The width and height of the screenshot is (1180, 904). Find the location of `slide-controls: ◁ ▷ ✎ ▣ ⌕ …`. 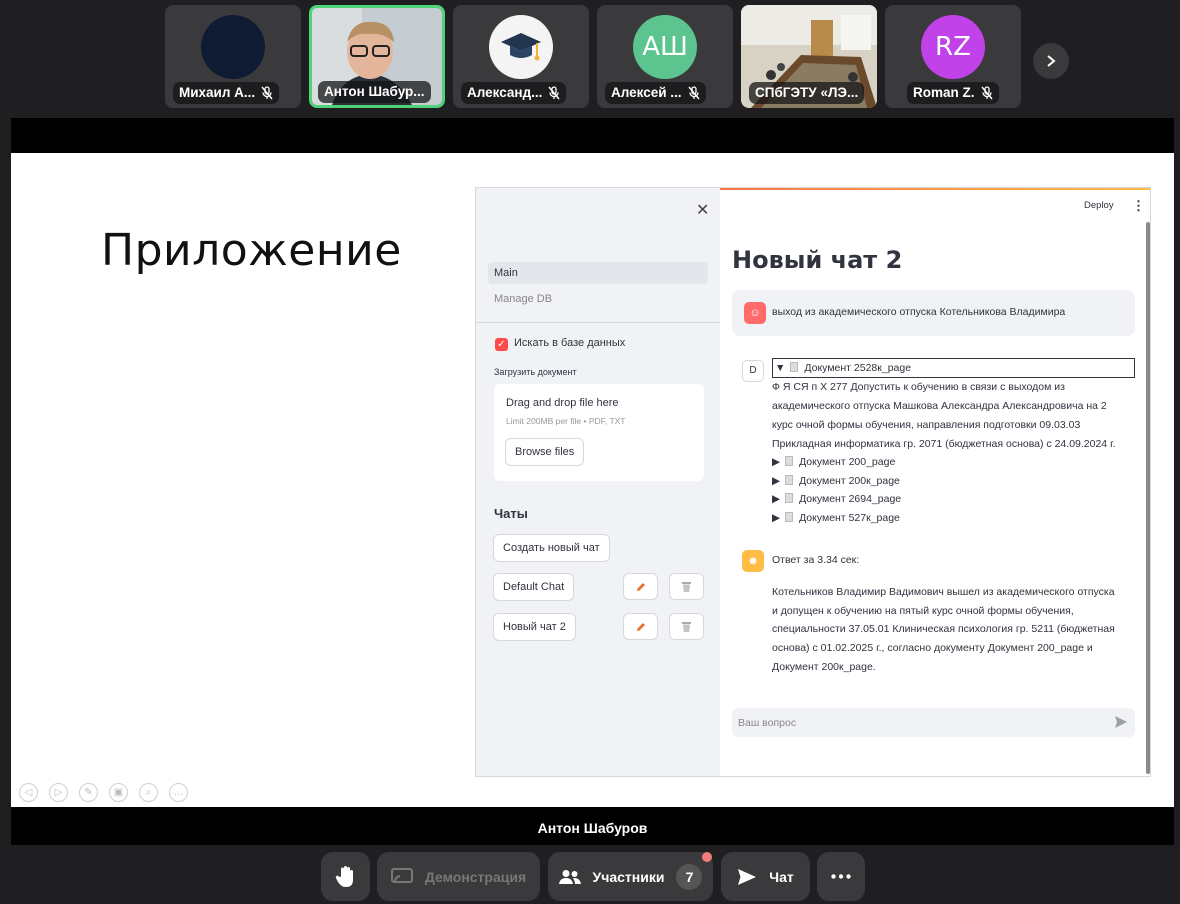

slide-controls: ◁ ▷ ✎ ▣ ⌕ … is located at coordinates (103, 792).